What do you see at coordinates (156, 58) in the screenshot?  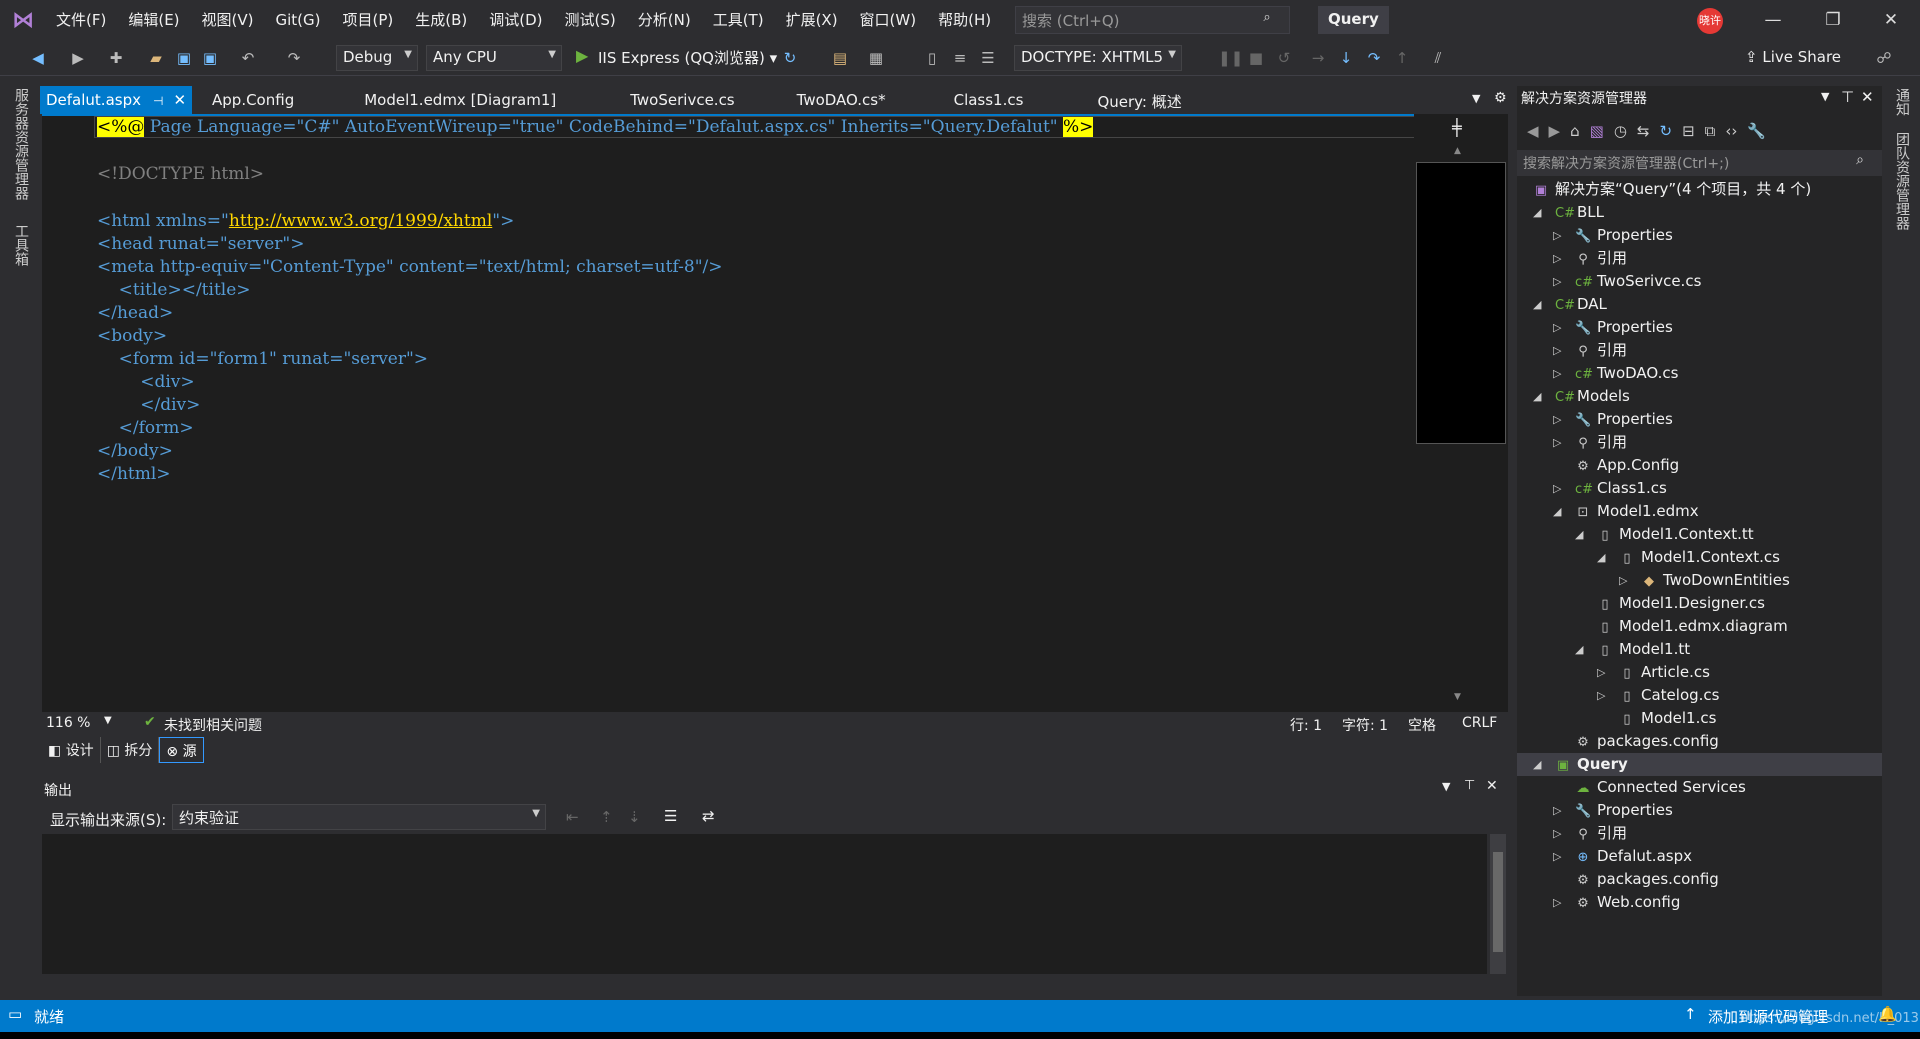 I see `open-folder-icon: ▰` at bounding box center [156, 58].